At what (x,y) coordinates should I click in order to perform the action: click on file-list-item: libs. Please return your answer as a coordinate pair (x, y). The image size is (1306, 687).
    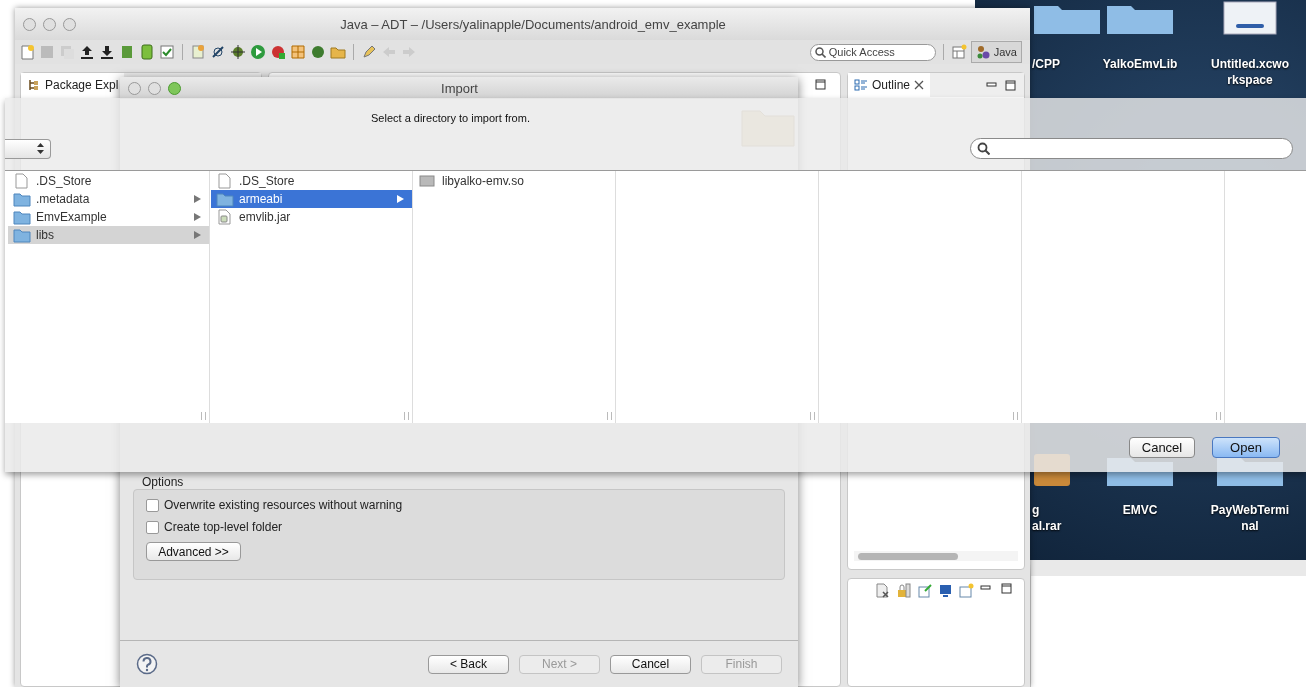
    Looking at the image, I should click on (108, 235).